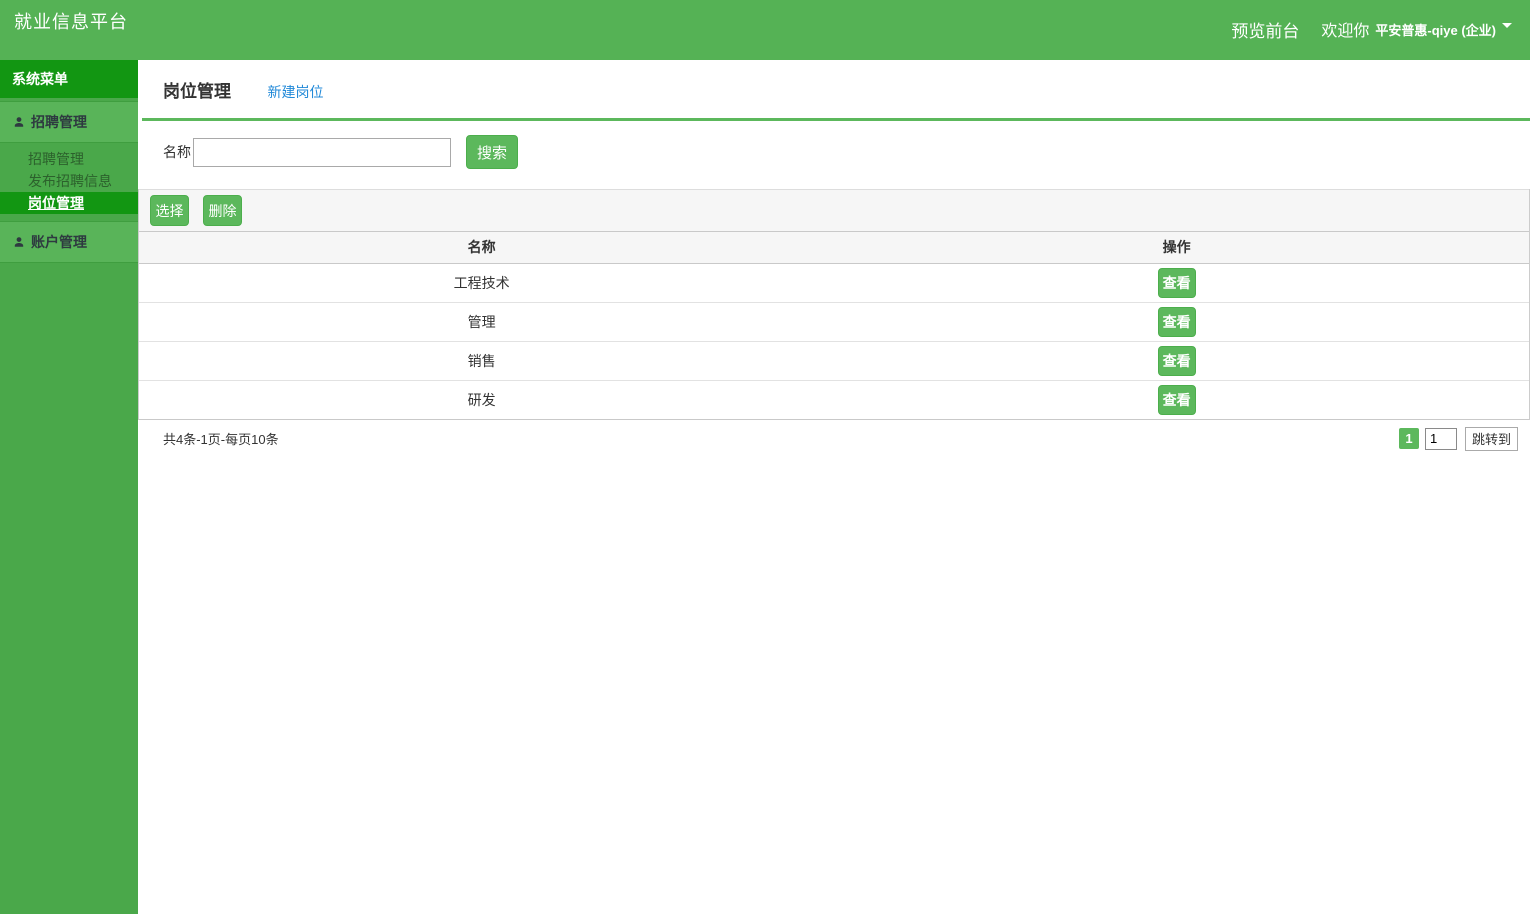 Image resolution: width=1530 pixels, height=914 pixels. I want to click on grid-toolbar: 选择 删除, so click(834, 210).